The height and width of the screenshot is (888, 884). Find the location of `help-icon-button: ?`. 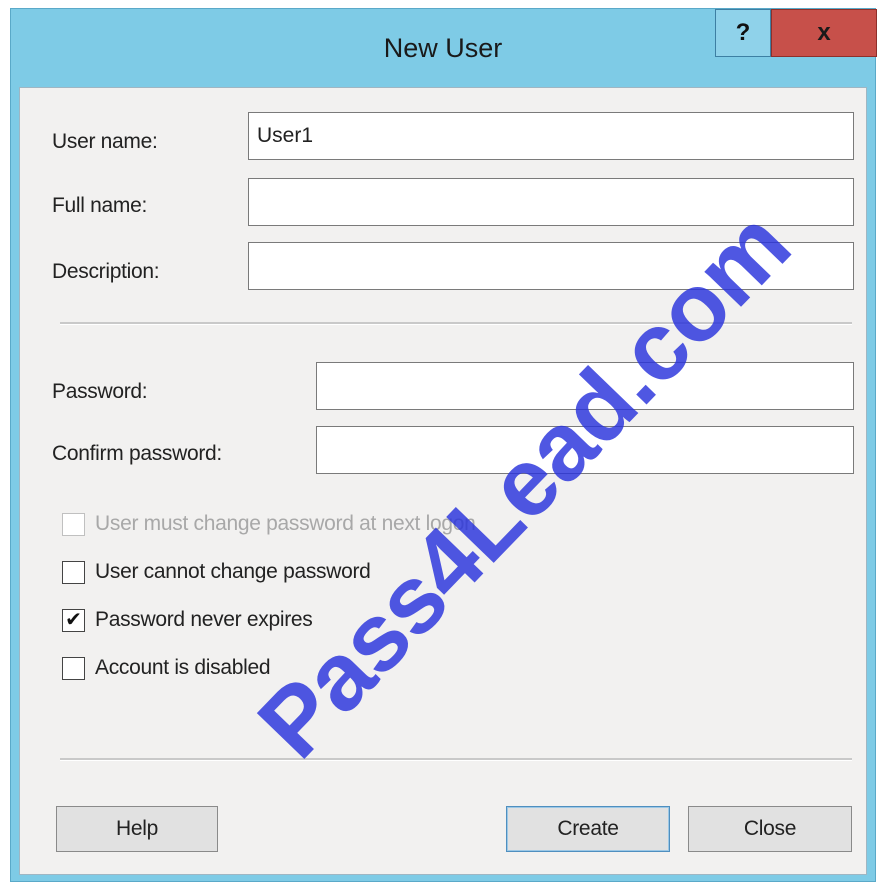

help-icon-button: ? is located at coordinates (743, 33).